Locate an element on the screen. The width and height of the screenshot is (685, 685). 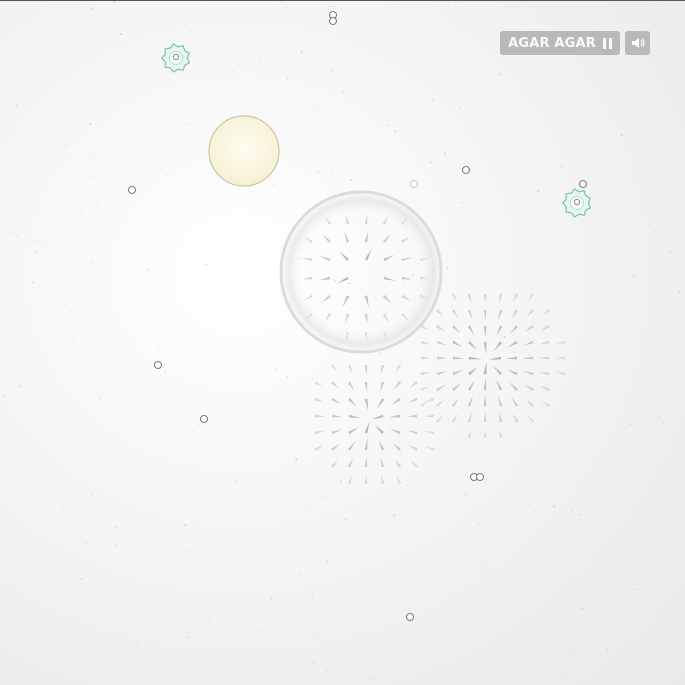
pause-button: AGAR AGAR is located at coordinates (560, 43).